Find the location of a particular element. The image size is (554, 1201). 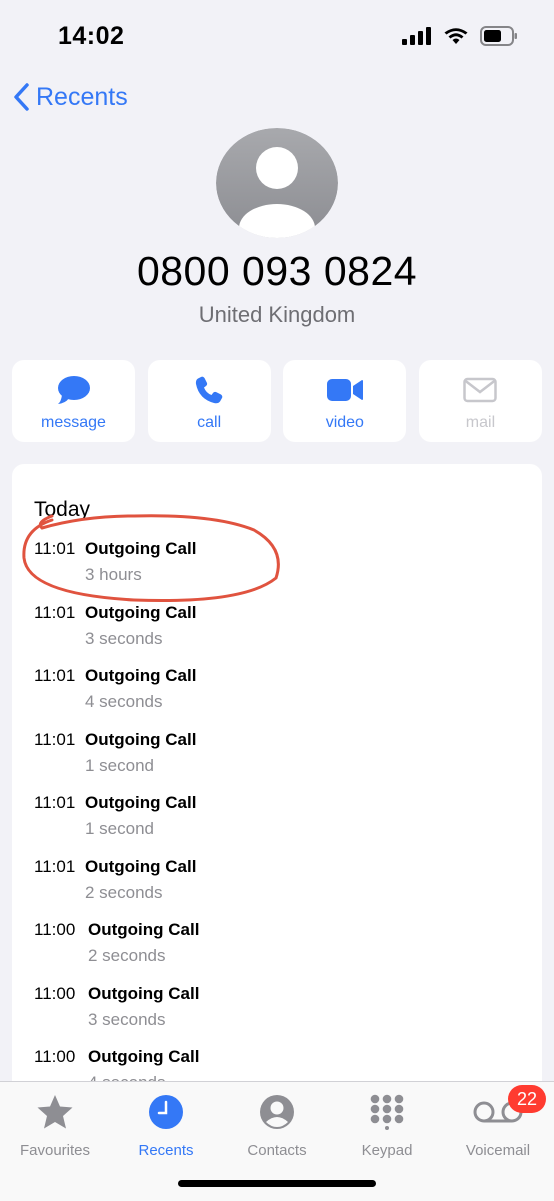

tab-contacts: Contacts is located at coordinates (277, 1125).